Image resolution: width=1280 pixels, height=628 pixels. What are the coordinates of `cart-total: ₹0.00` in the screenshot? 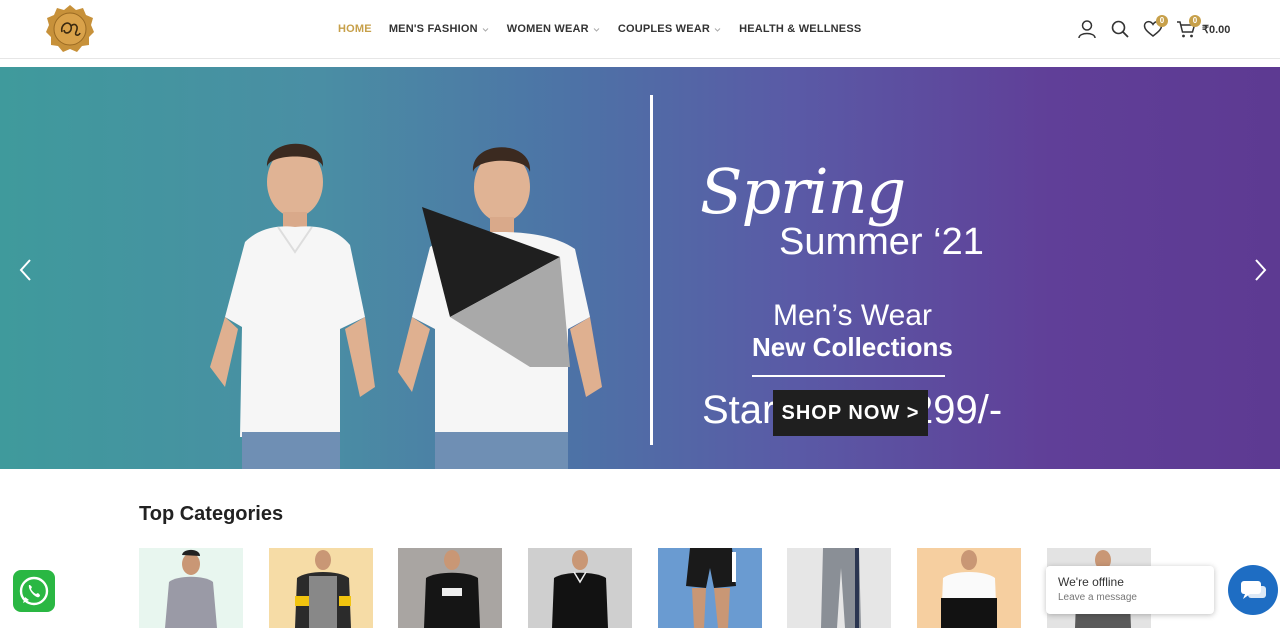 It's located at (1216, 29).